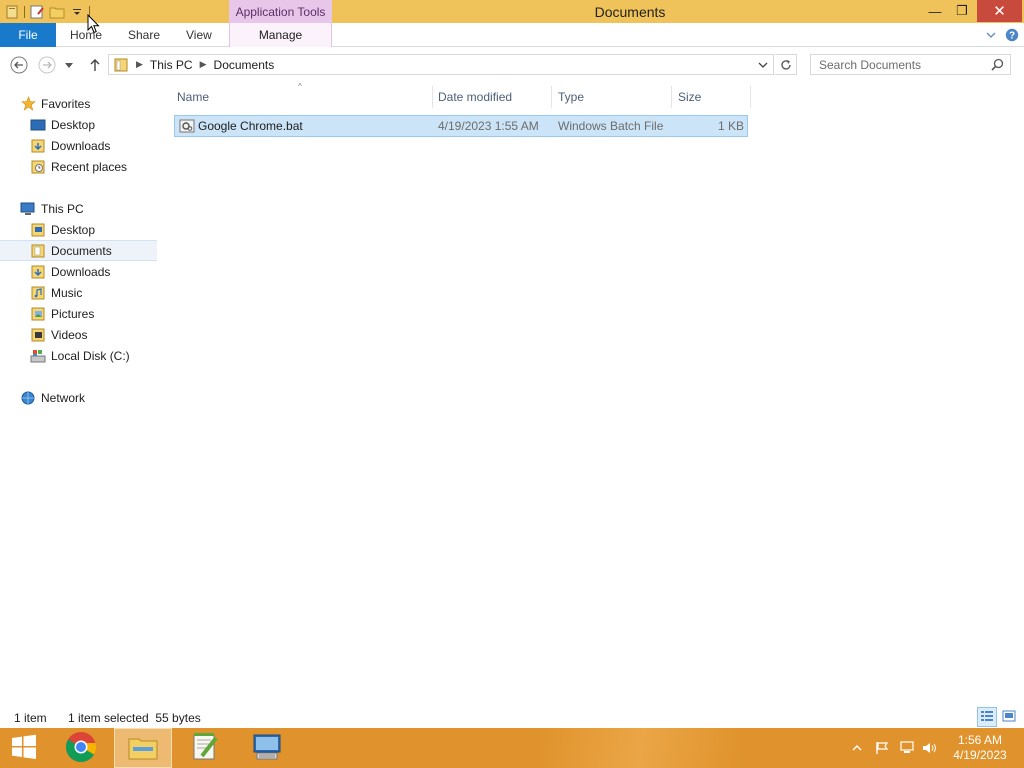  Describe the element at coordinates (171, 65) in the screenshot. I see `breadcrumb-this-pc: This PC` at that location.